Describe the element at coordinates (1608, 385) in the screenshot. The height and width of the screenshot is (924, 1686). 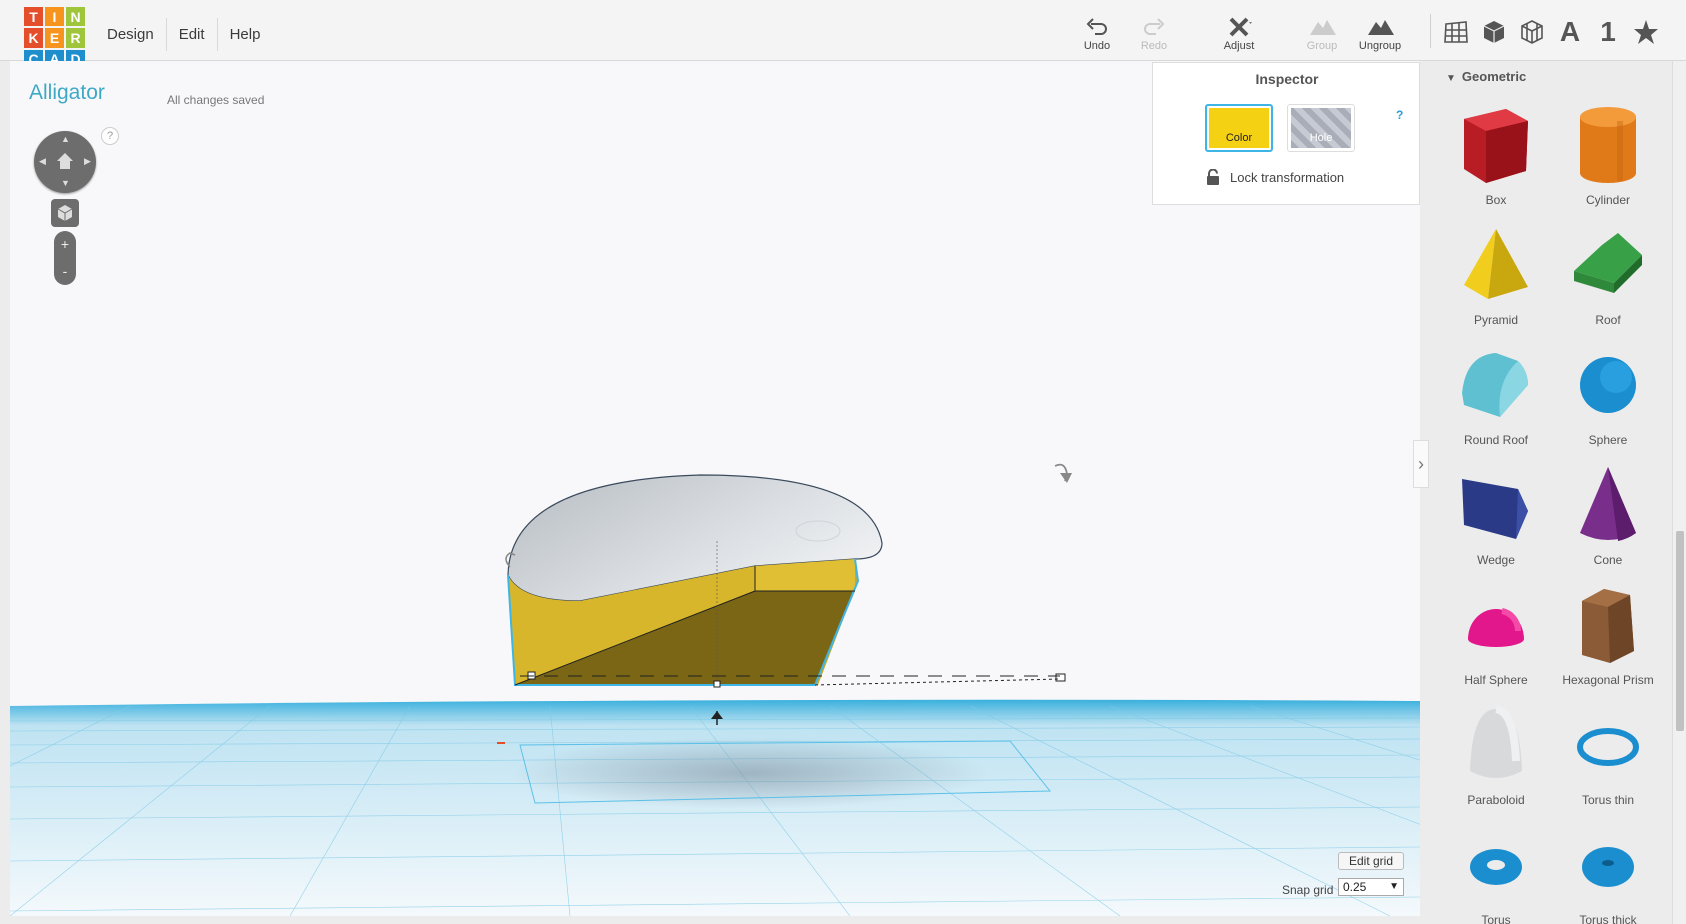
I see `sphere-icon` at that location.